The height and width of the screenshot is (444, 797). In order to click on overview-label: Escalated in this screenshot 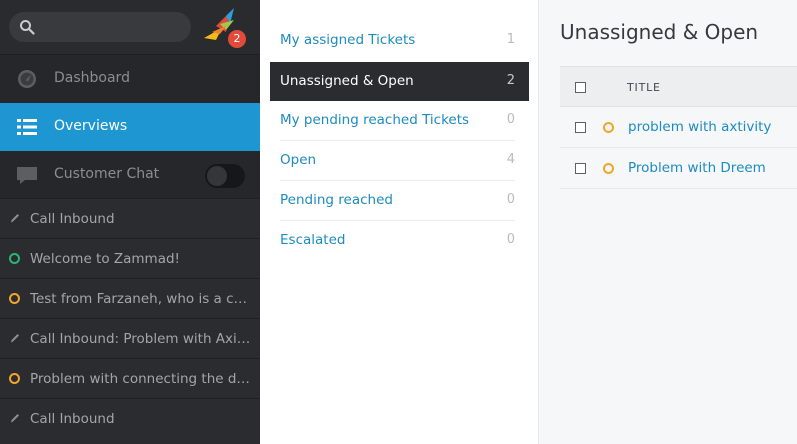, I will do `click(313, 240)`.